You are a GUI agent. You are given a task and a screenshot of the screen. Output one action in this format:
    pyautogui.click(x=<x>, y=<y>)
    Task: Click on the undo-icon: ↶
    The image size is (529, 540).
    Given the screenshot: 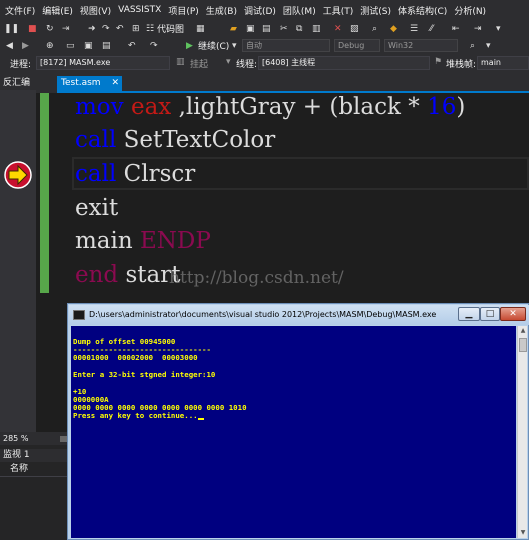 What is the action you would take?
    pyautogui.click(x=132, y=45)
    